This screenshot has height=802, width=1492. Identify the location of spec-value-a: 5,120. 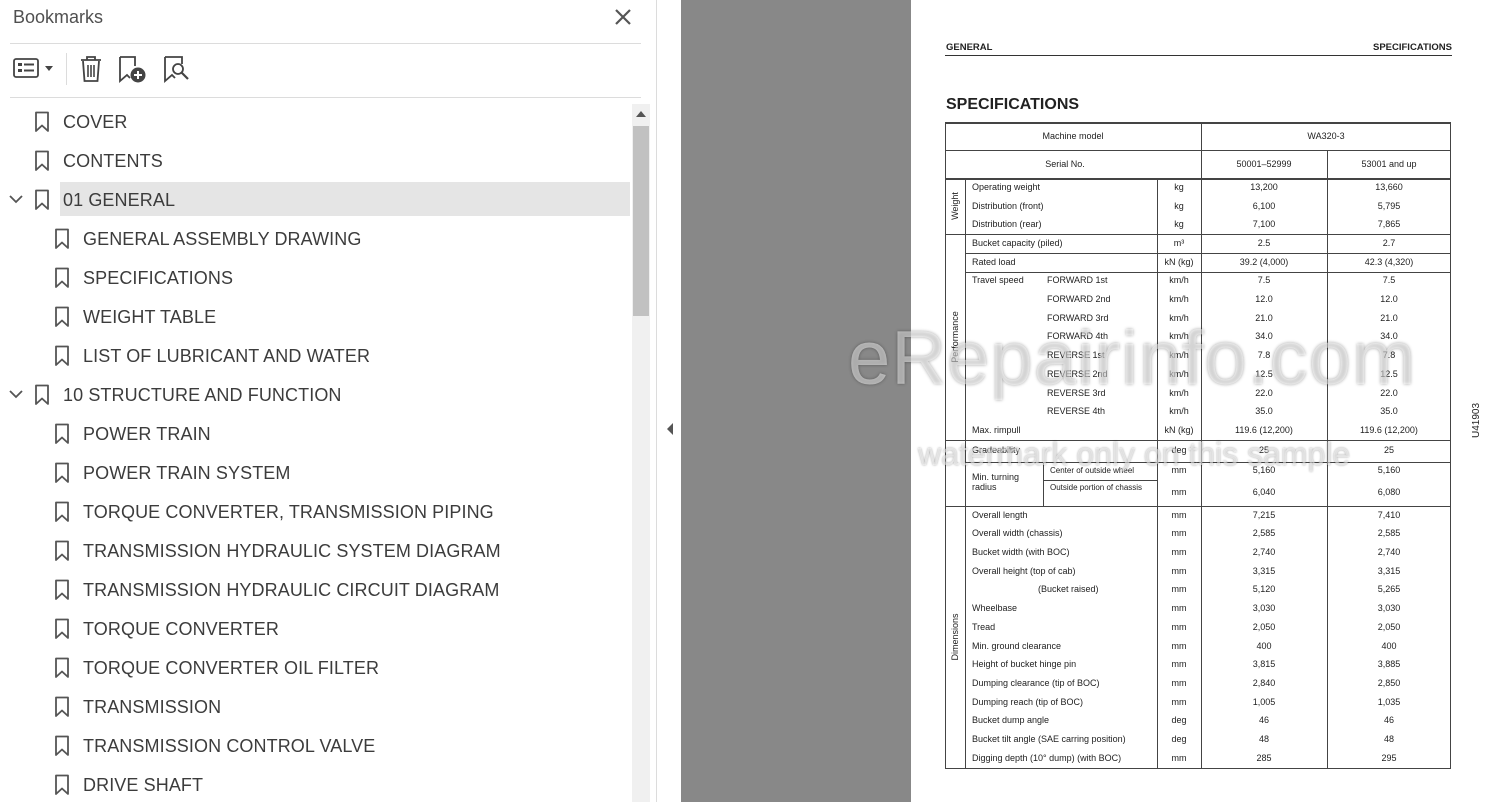
(1264, 589).